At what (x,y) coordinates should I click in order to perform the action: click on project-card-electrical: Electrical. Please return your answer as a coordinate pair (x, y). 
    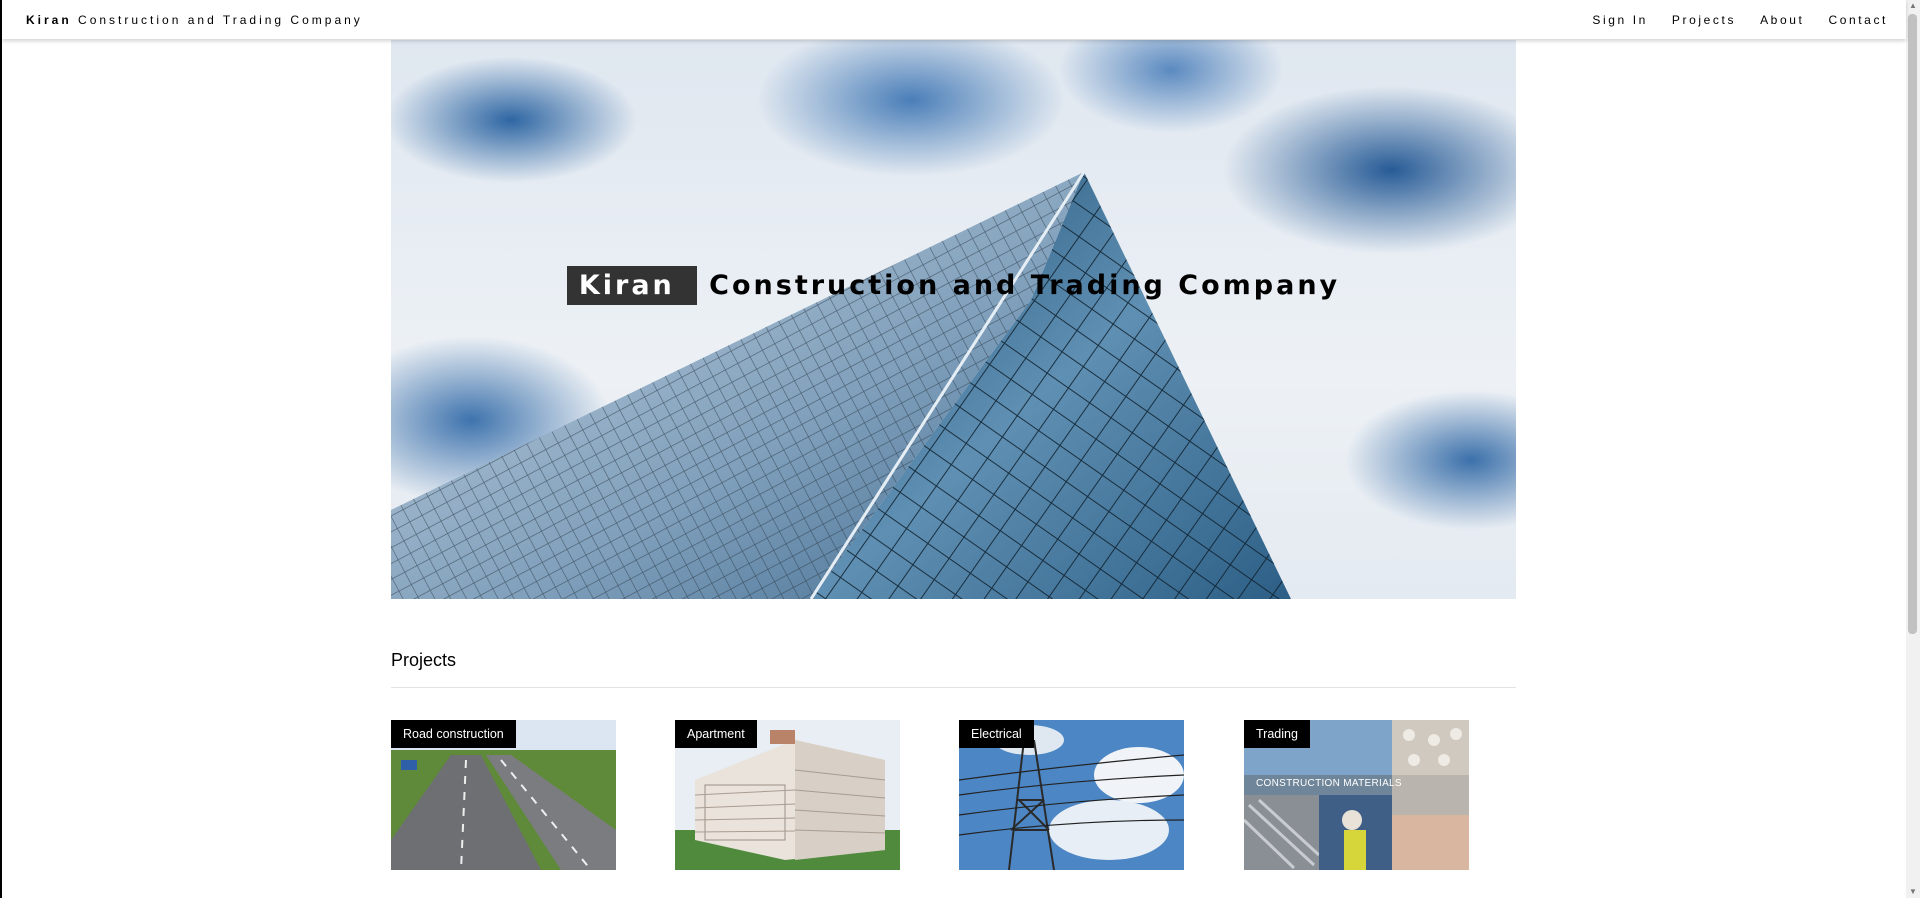
    Looking at the image, I should click on (1071, 795).